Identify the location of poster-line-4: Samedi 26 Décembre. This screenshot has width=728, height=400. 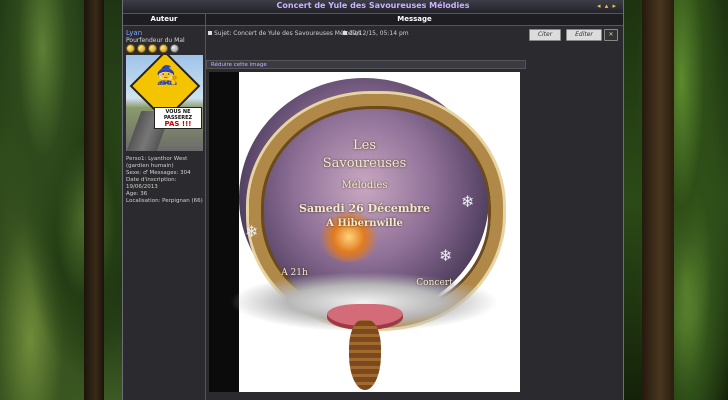
(364, 208).